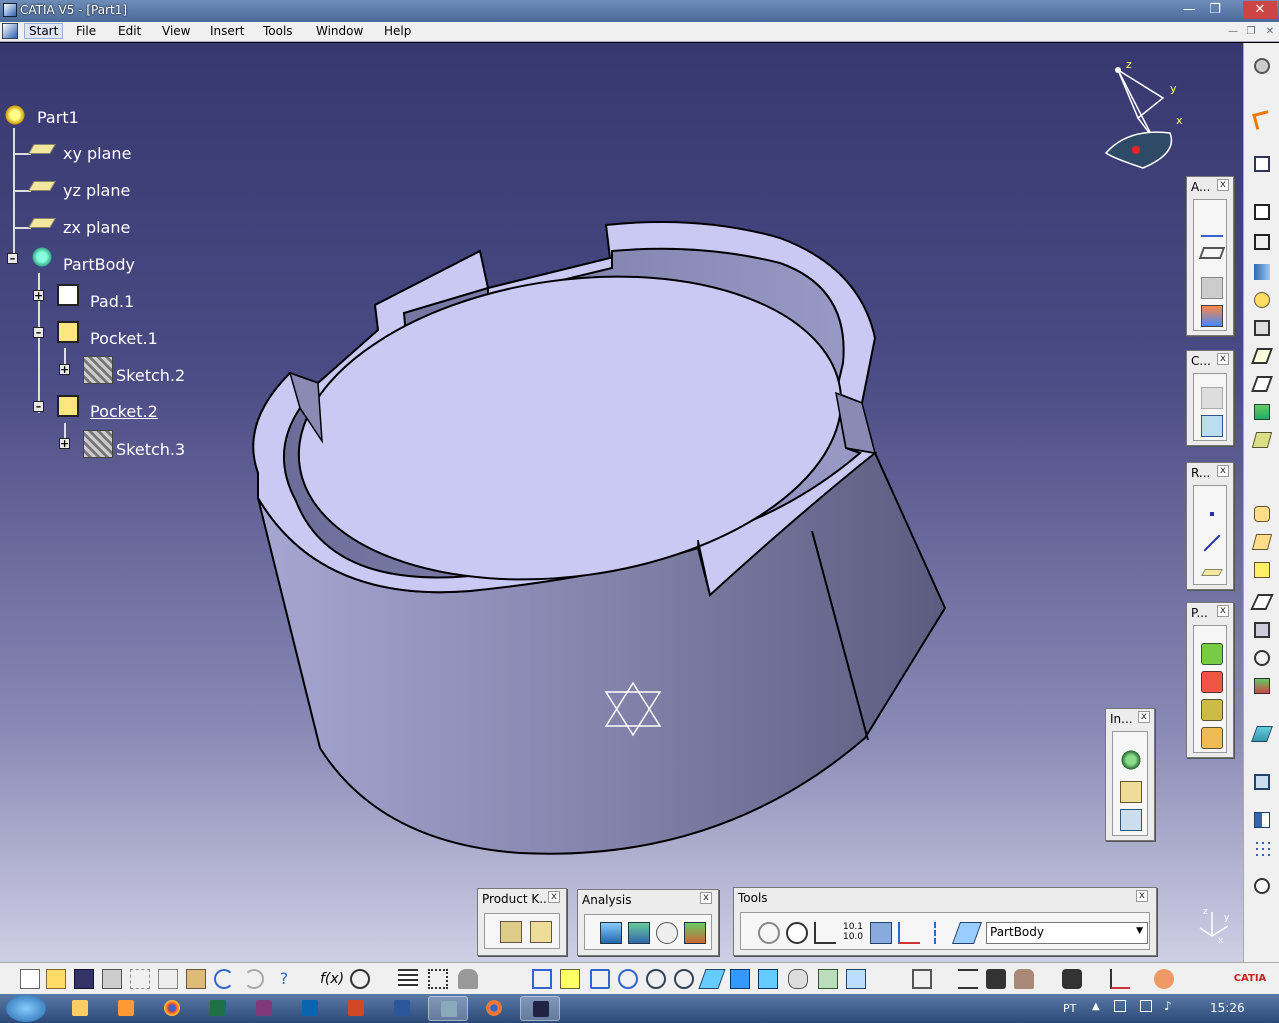  I want to click on menu-help: Help, so click(397, 31).